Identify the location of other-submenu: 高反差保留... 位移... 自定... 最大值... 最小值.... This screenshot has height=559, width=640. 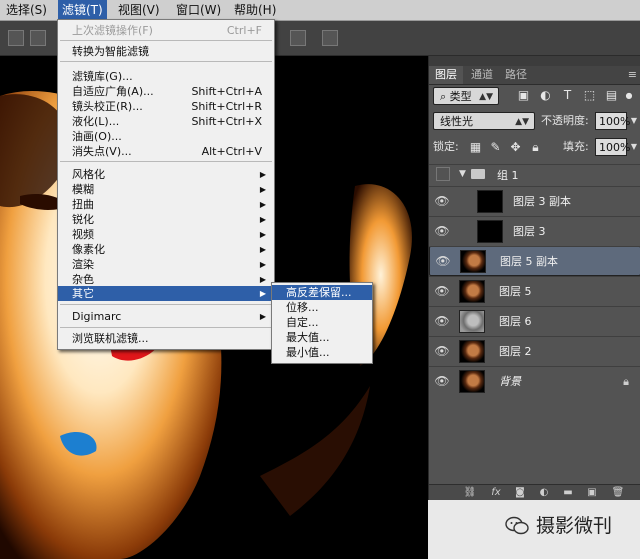
(322, 323).